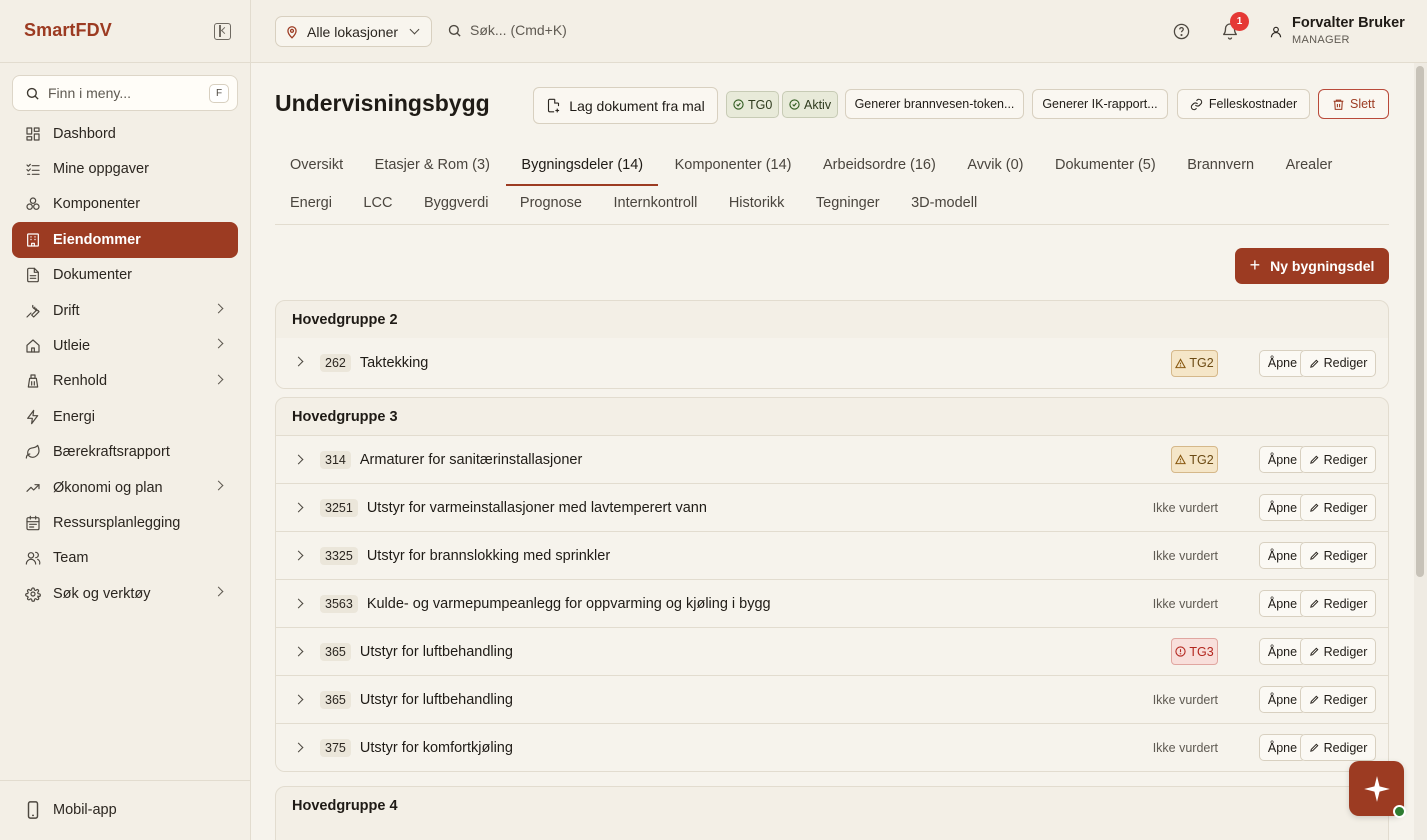 Image resolution: width=1427 pixels, height=840 pixels. I want to click on tab-prognose: Prognose, so click(551, 203).